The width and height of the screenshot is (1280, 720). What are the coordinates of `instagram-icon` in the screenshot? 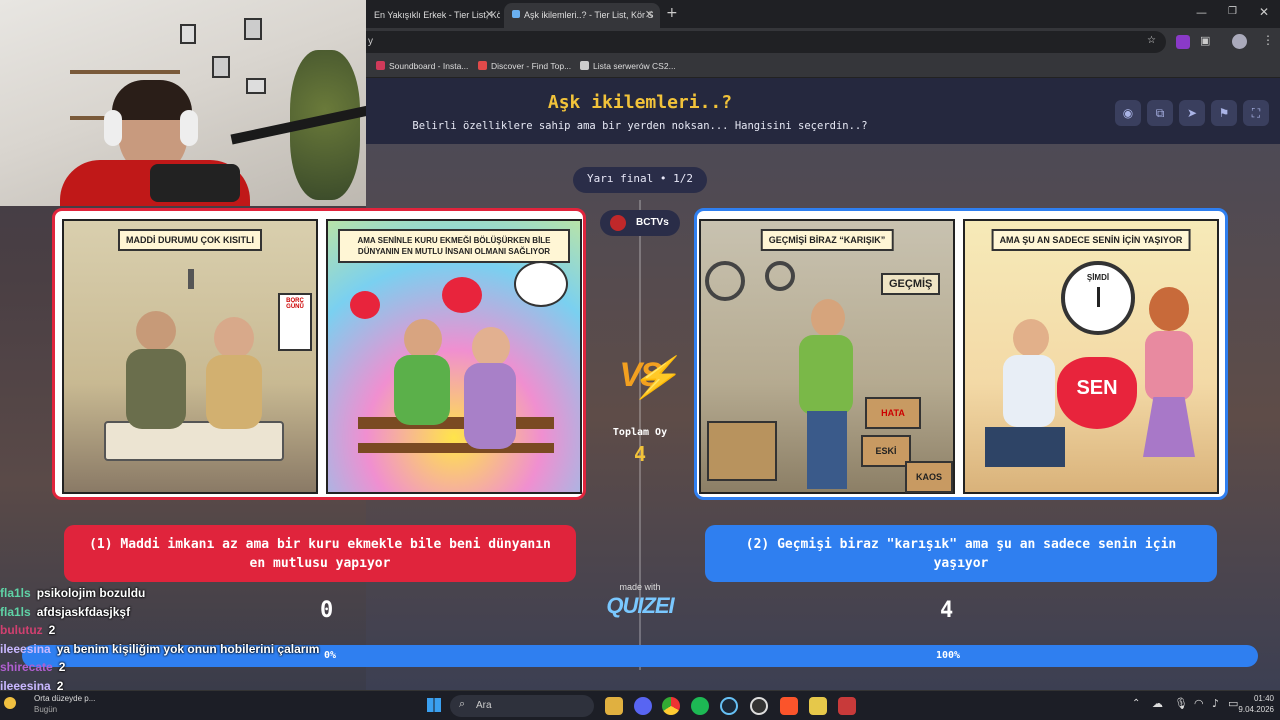 It's located at (380, 65).